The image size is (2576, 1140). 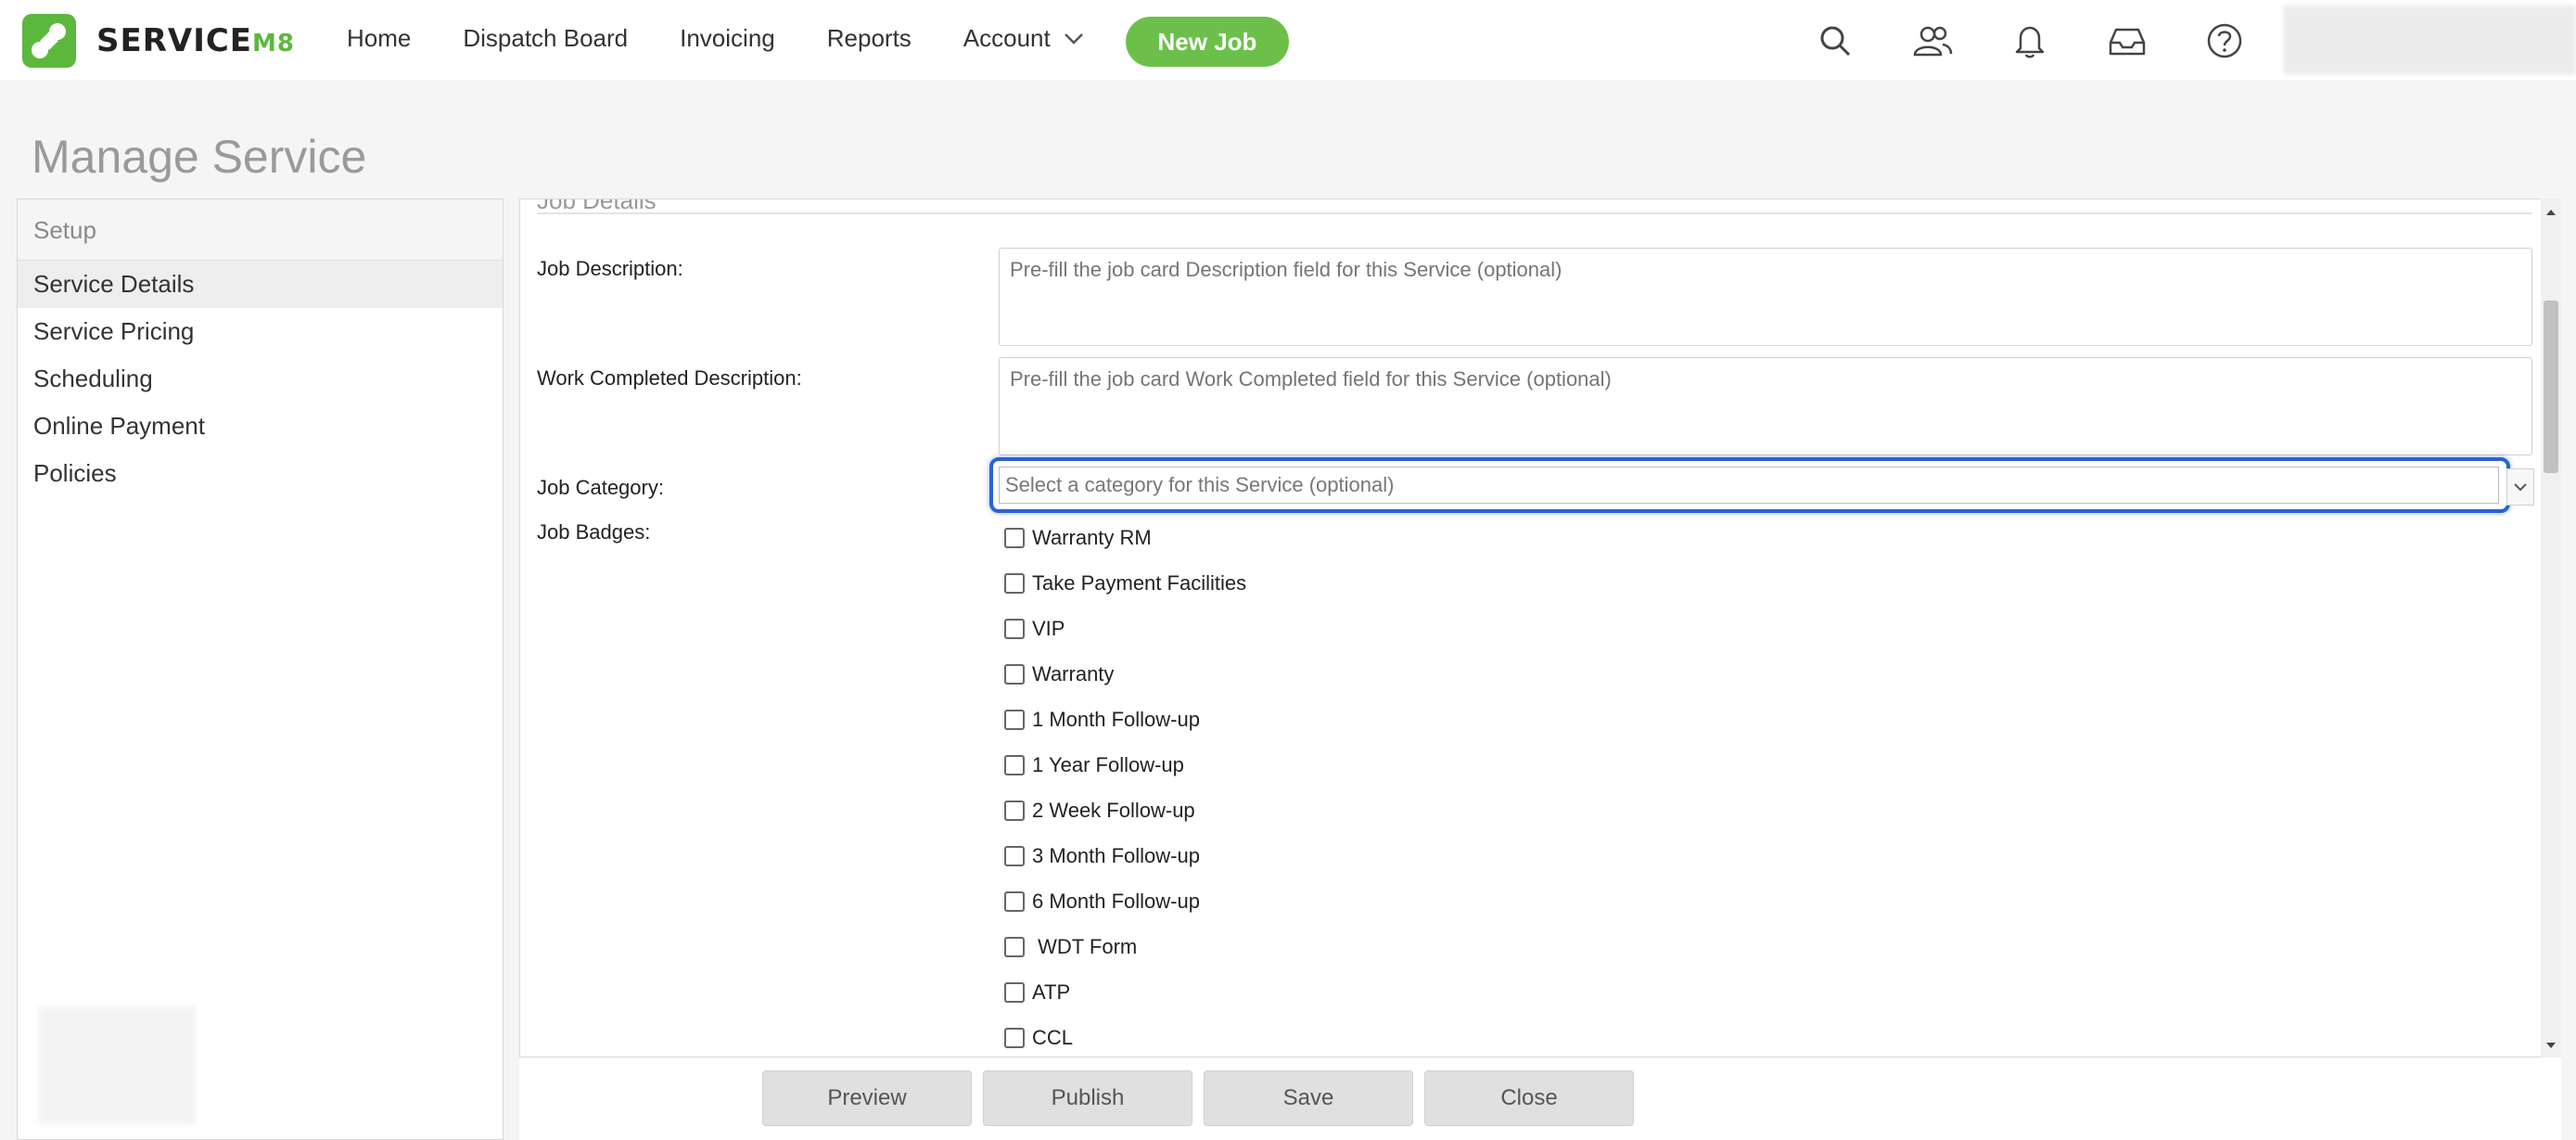 I want to click on work-completed-label: Work Completed Description:, so click(x=669, y=378).